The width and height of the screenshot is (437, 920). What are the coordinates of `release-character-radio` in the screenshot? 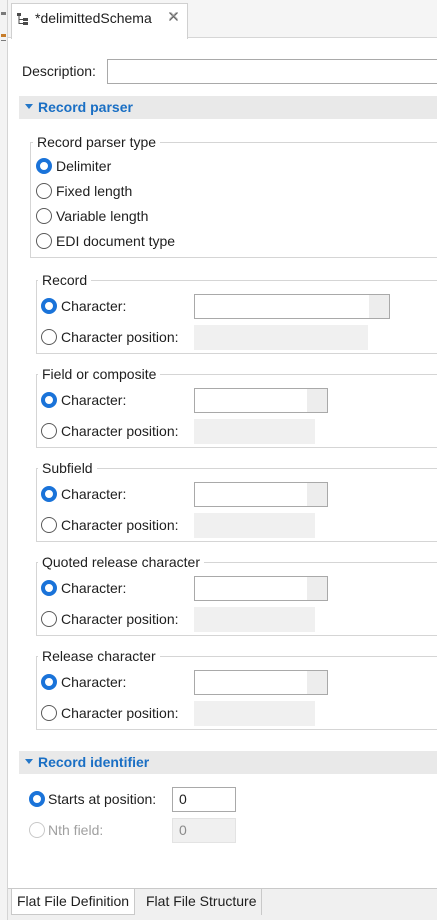 It's located at (49, 682).